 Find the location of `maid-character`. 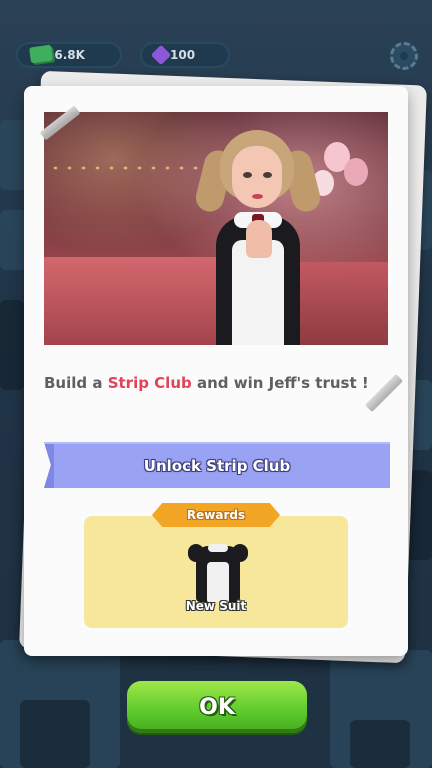

maid-character is located at coordinates (258, 232).